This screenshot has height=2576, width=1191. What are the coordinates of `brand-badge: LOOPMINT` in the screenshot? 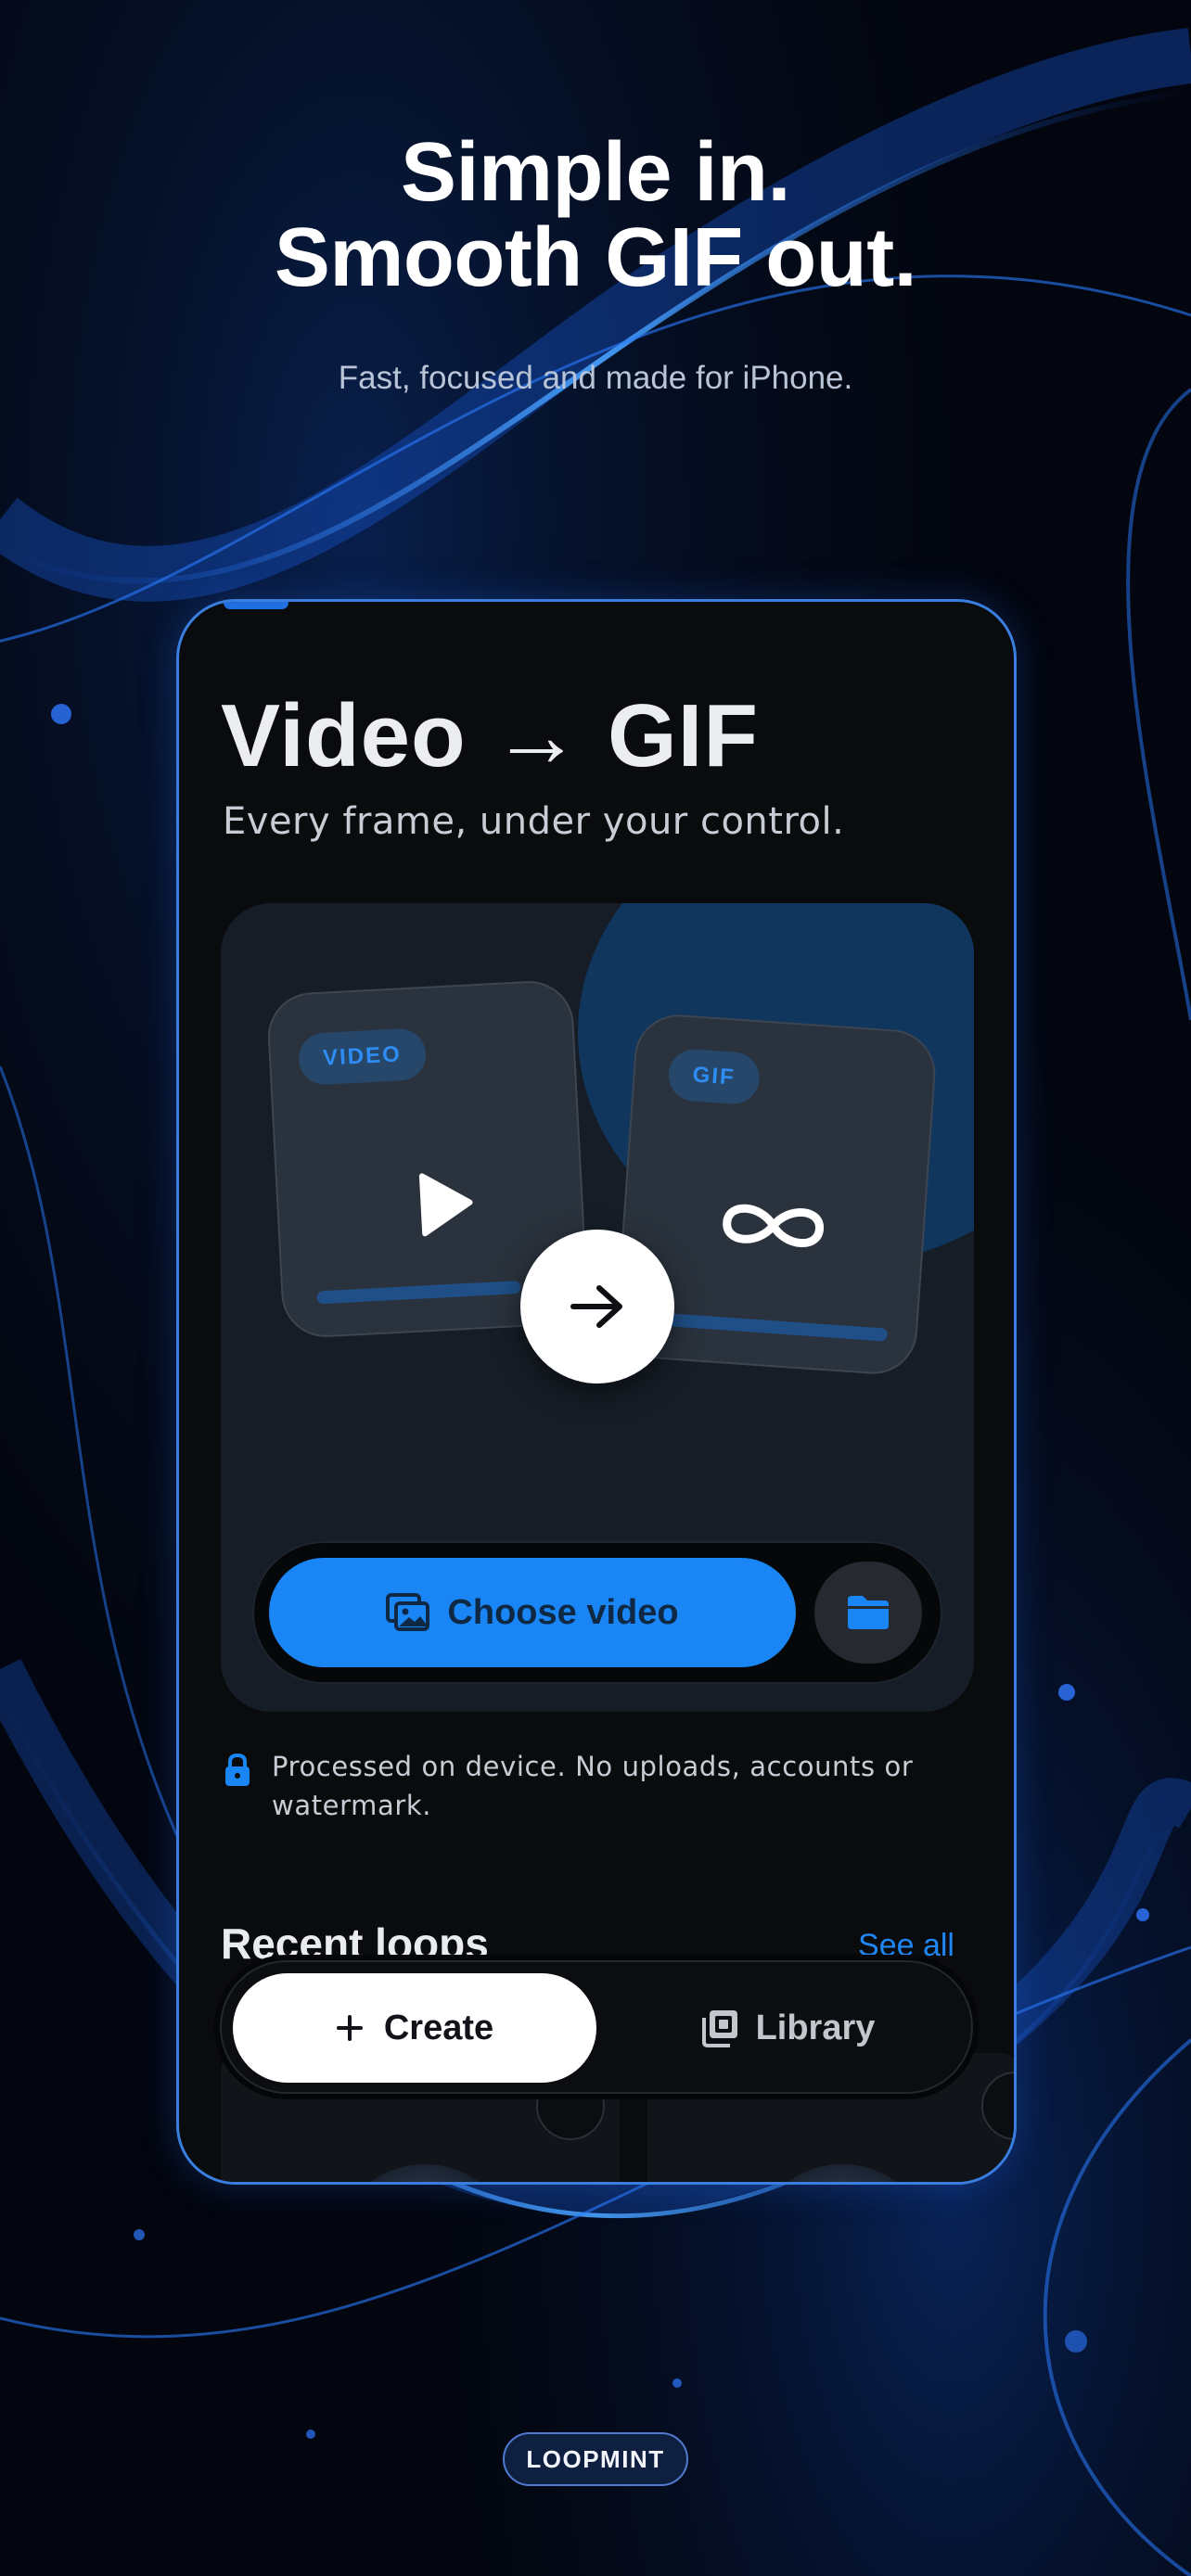 It's located at (595, 2459).